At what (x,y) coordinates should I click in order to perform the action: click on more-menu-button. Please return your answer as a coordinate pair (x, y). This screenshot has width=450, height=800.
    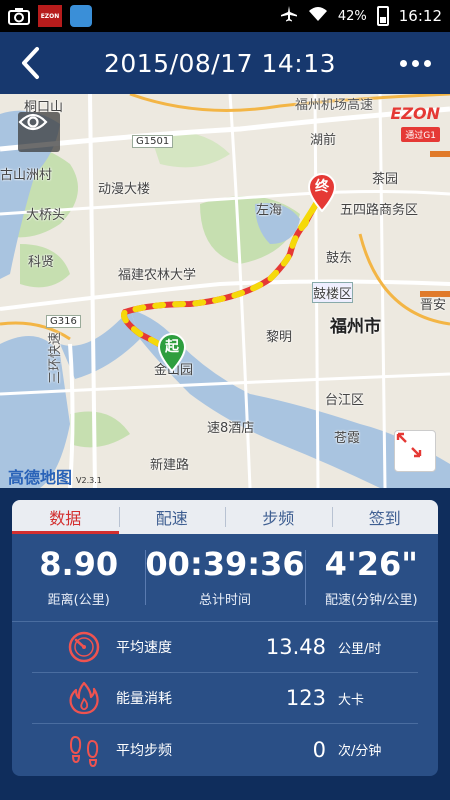
    Looking at the image, I should click on (415, 63).